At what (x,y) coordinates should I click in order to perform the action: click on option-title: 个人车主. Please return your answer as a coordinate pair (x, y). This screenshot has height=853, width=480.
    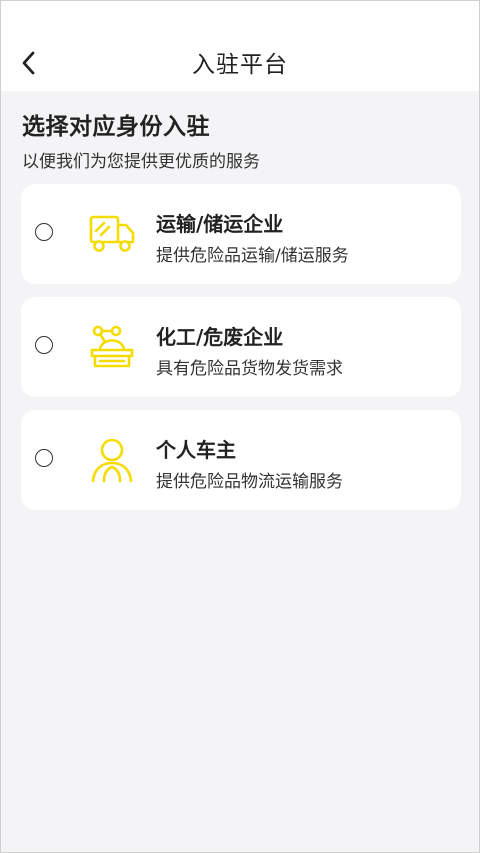
    Looking at the image, I should click on (196, 450).